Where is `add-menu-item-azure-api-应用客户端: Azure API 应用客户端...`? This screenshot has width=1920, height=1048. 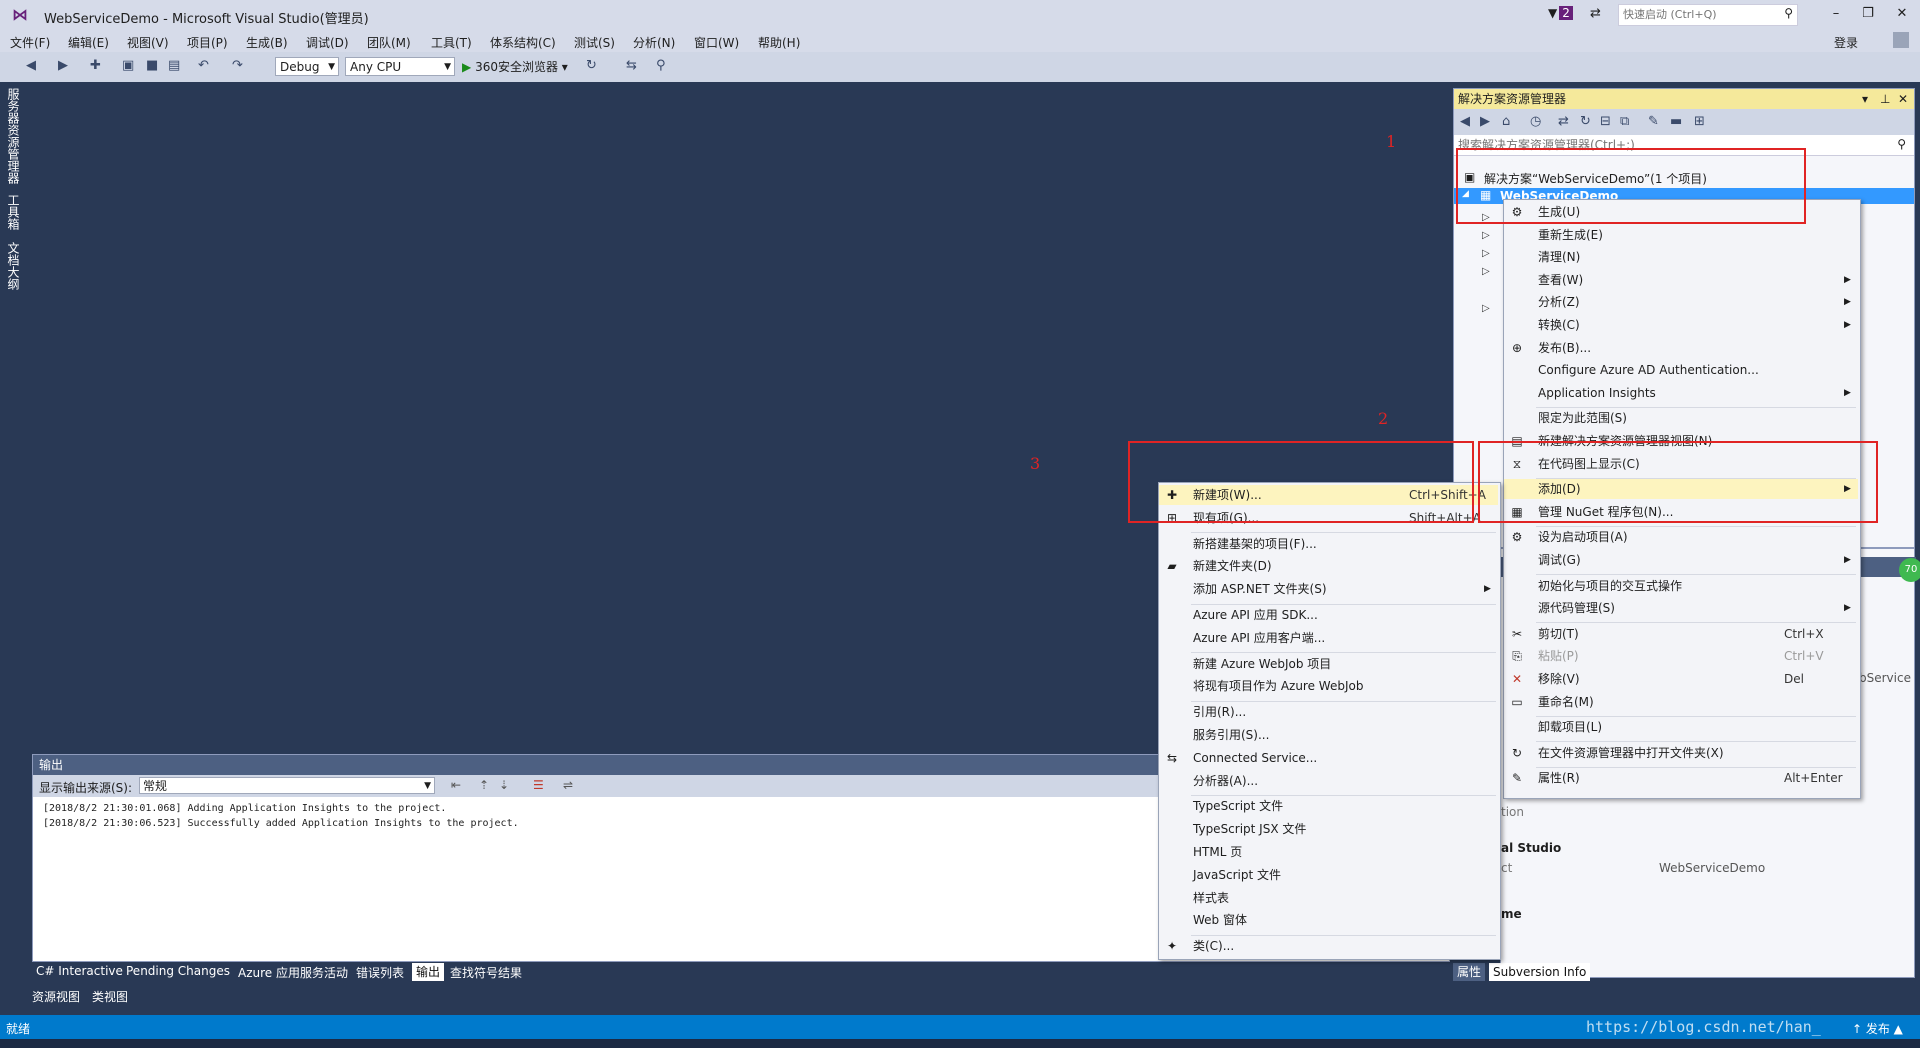 add-menu-item-azure-api-应用客户端: Azure API 应用客户端... is located at coordinates (1328, 638).